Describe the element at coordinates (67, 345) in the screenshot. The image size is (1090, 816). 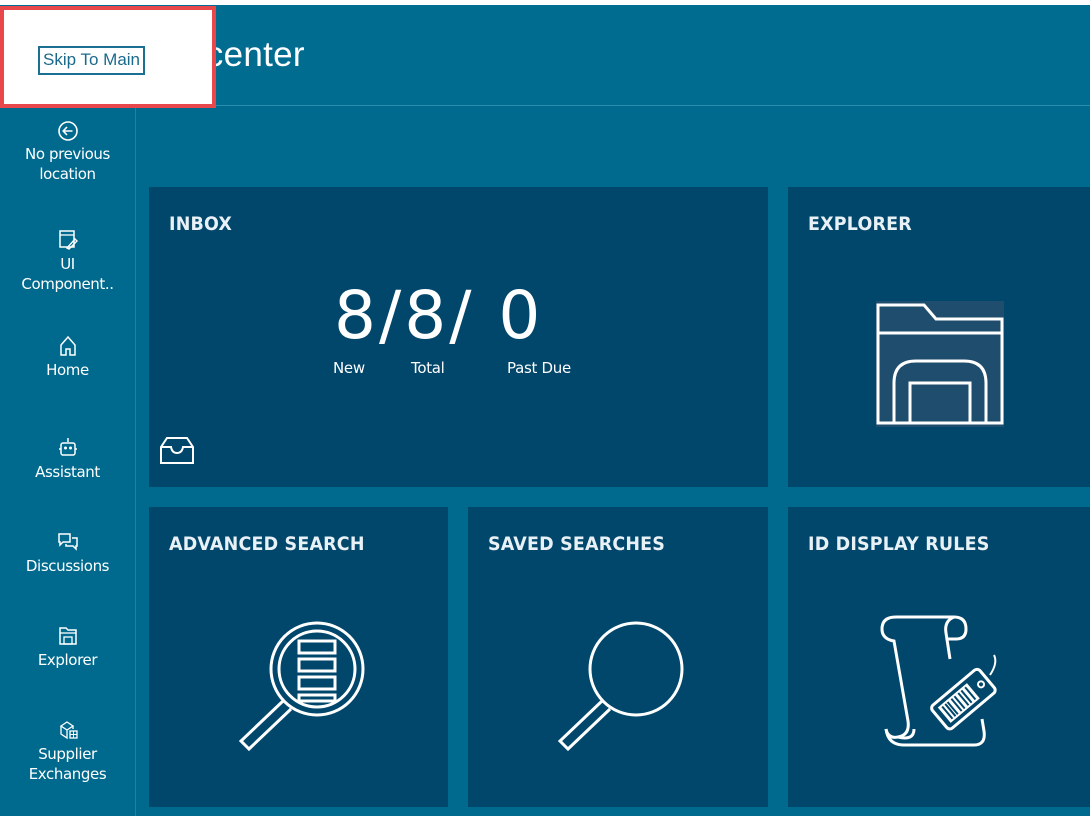
I see `home-icon` at that location.